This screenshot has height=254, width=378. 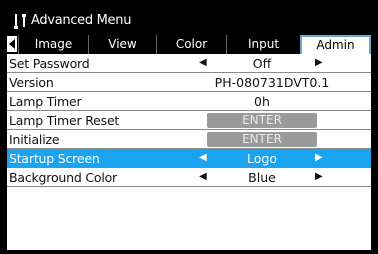 What do you see at coordinates (189, 139) in the screenshot?
I see `row-initialize: Initialize ENTER` at bounding box center [189, 139].